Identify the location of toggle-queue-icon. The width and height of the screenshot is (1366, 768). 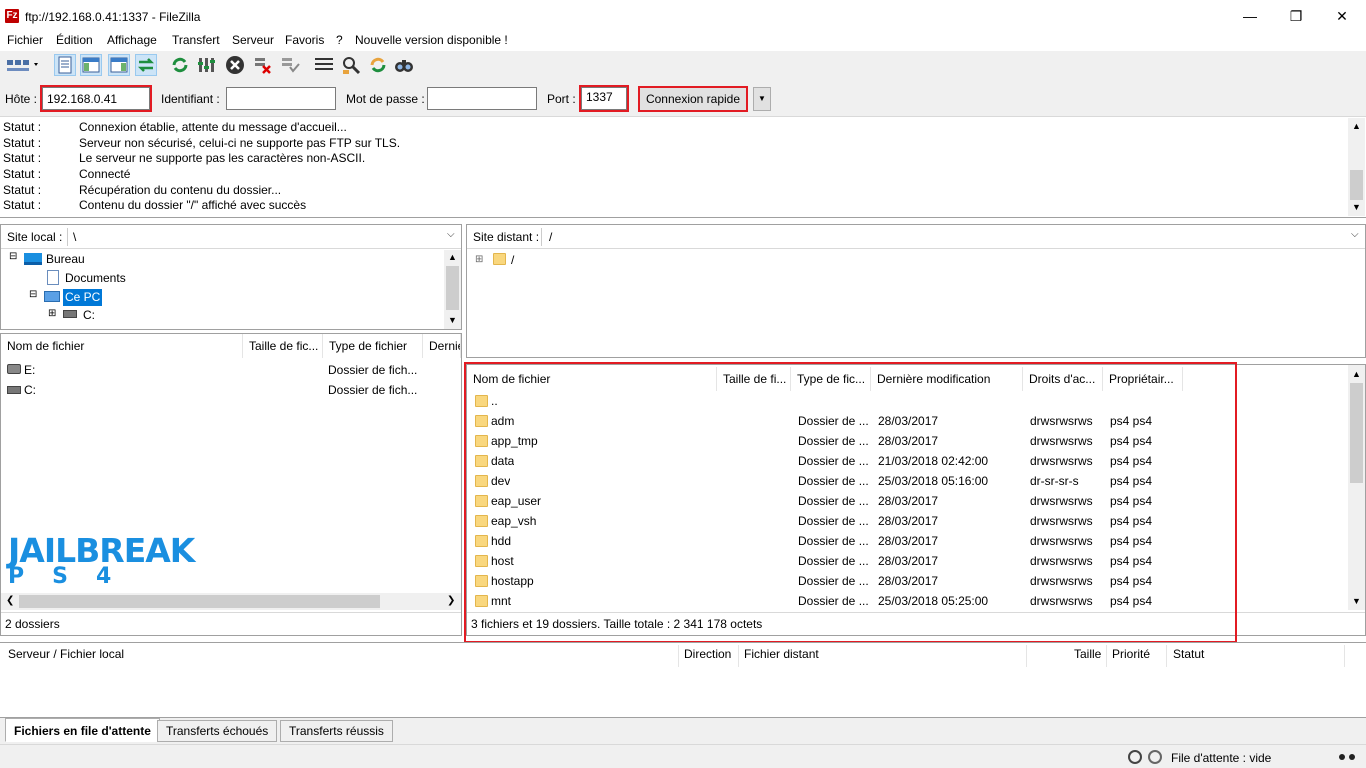
(146, 65).